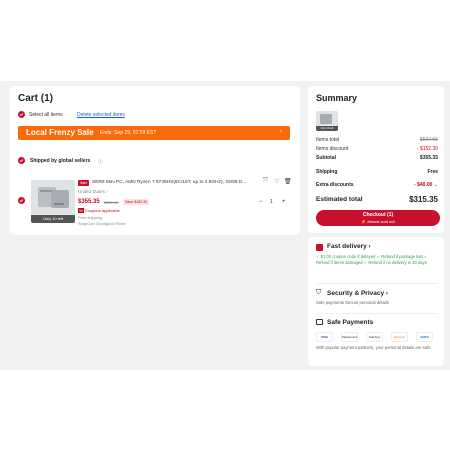 The width and height of the screenshot is (450, 450). Describe the element at coordinates (53, 219) in the screenshot. I see `stock-label: Only 10 left` at that location.